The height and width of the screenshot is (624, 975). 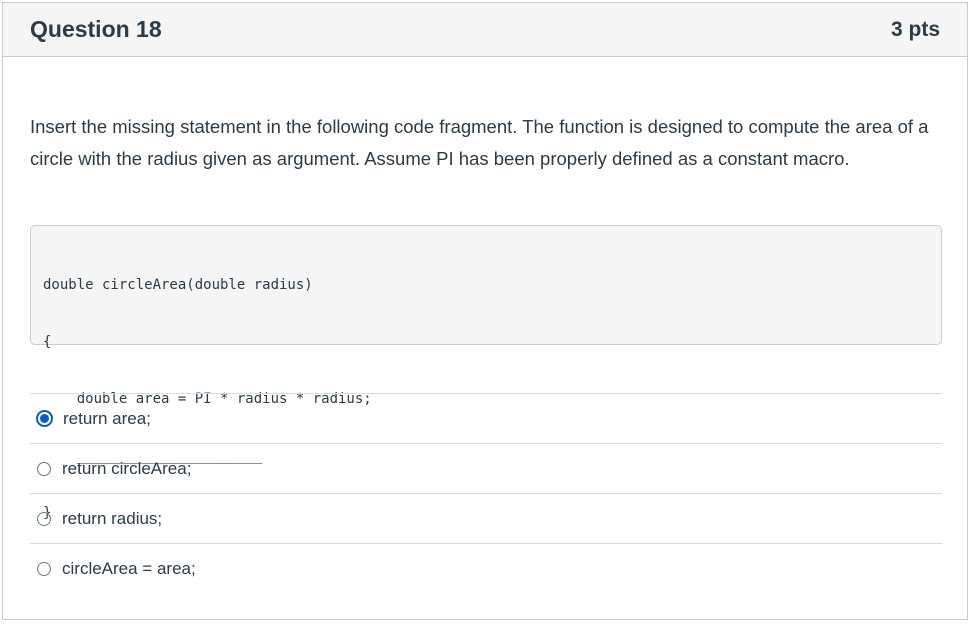 What do you see at coordinates (178, 285) in the screenshot?
I see `code-line: double circleArea(double radius)` at bounding box center [178, 285].